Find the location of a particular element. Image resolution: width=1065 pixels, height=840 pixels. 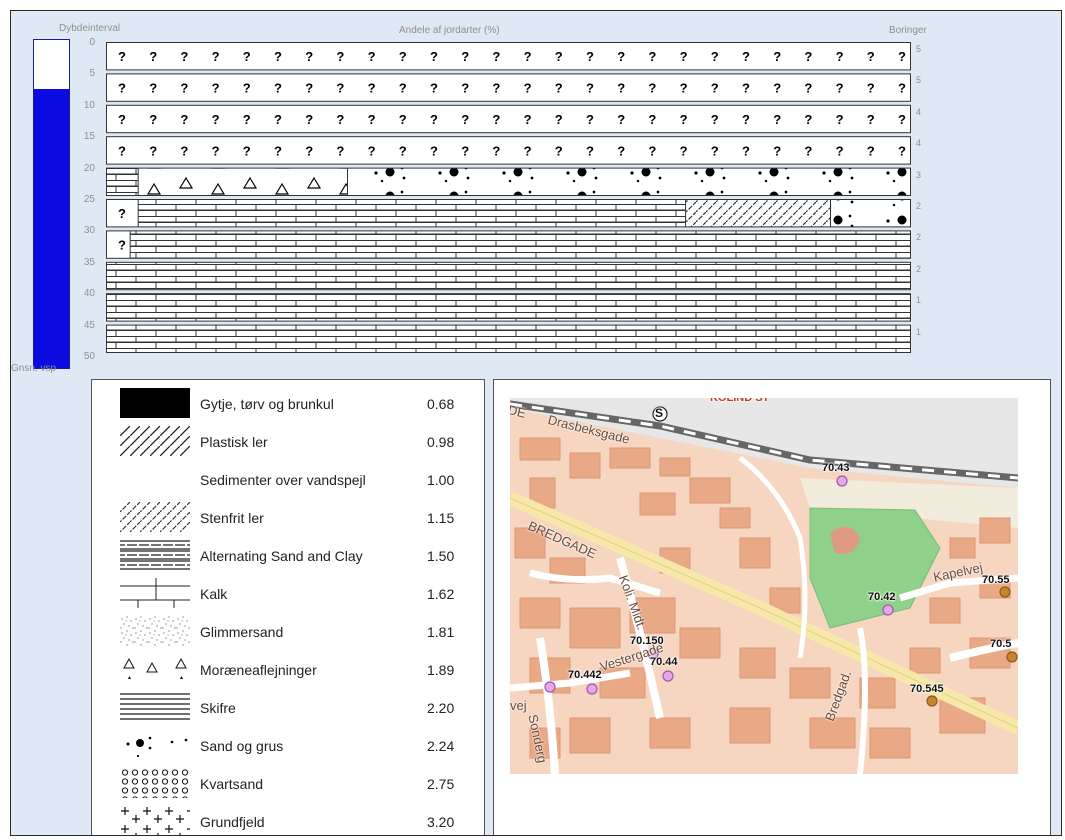

boring-count: 4 is located at coordinates (919, 111).